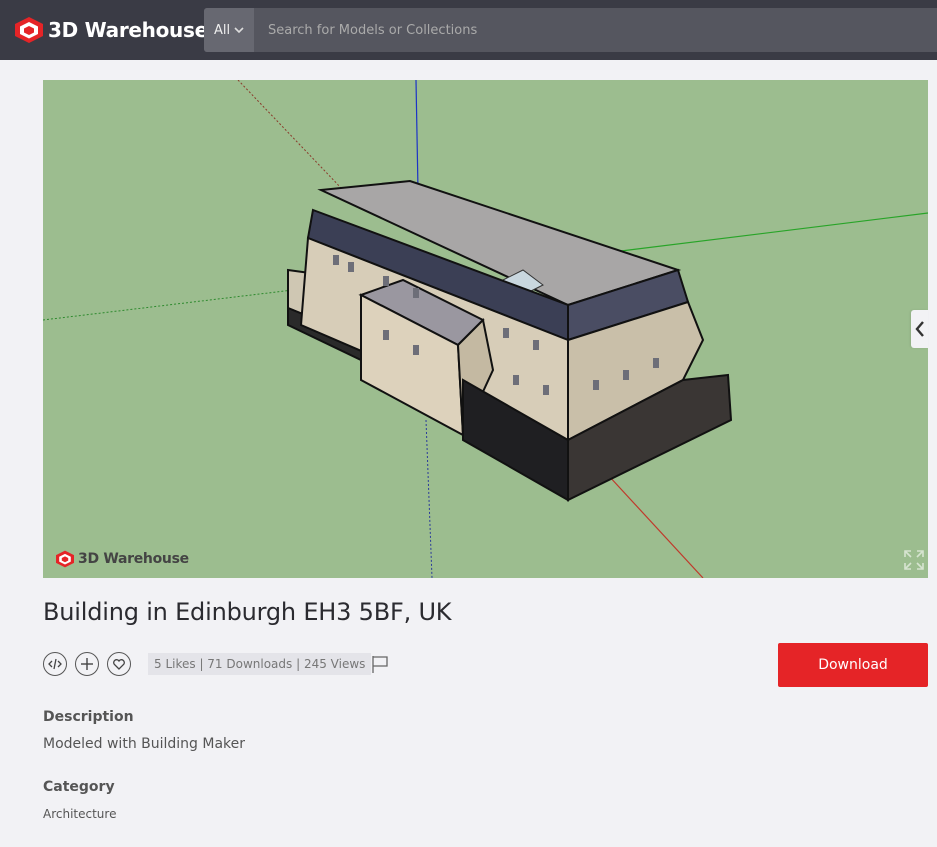 This screenshot has width=937, height=847. Describe the element at coordinates (144, 744) in the screenshot. I see `description-text: Modeled with Building Maker` at that location.